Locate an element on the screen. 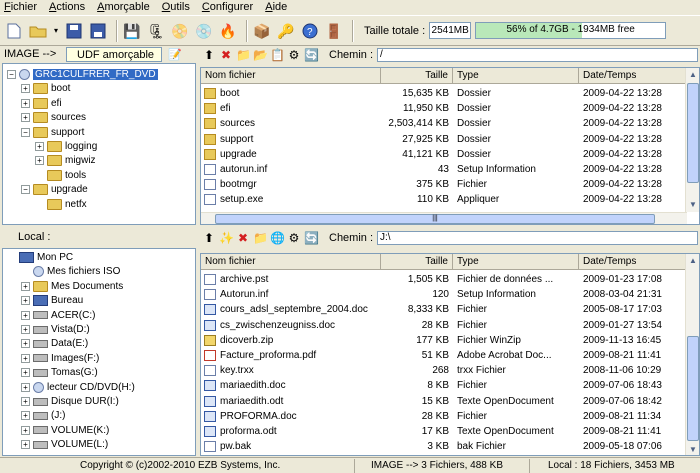 The width and height of the screenshot is (700, 473). column-size: Taille is located at coordinates (417, 76).